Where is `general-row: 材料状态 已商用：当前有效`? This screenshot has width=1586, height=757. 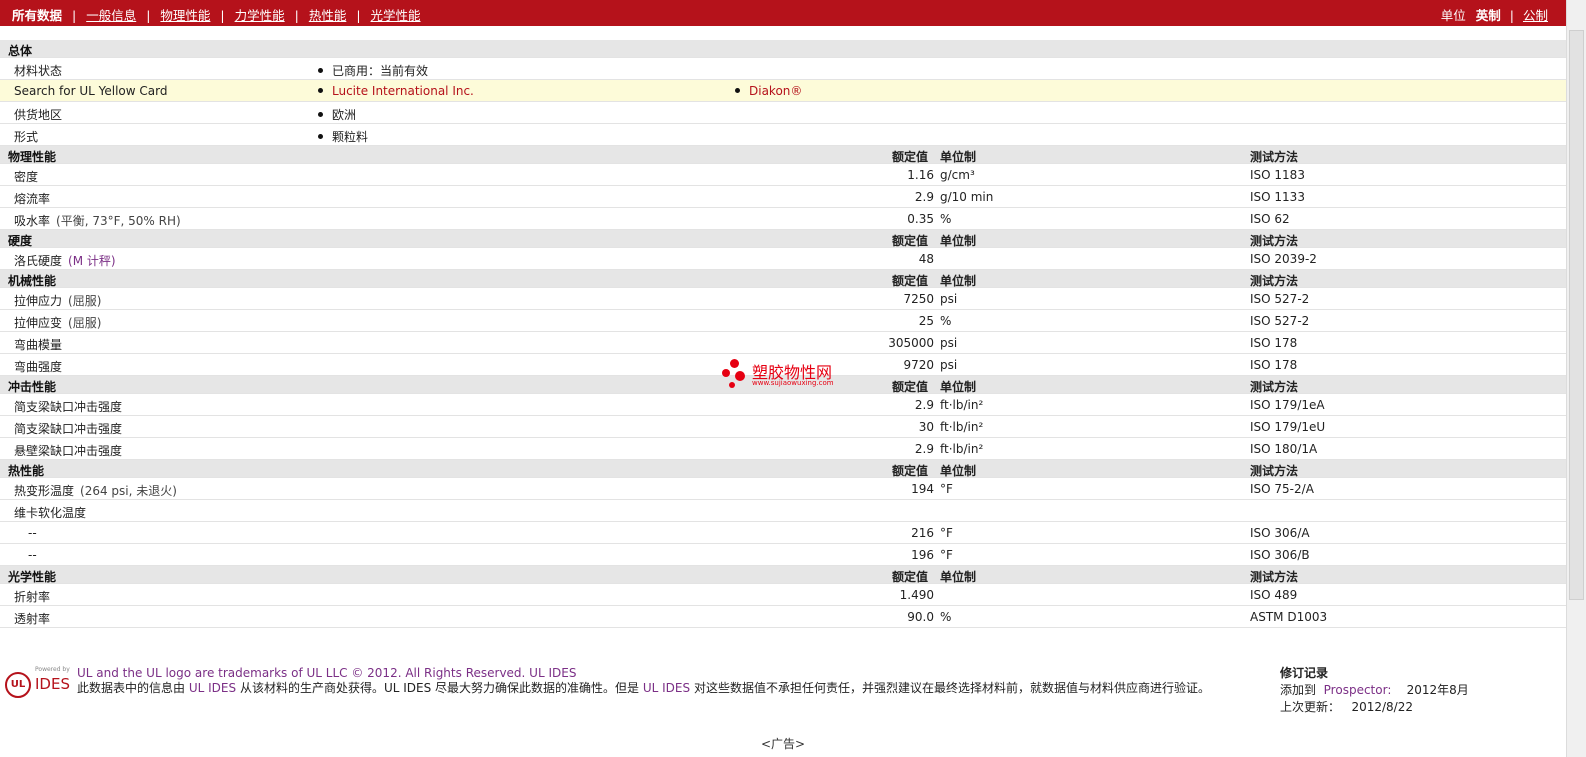
general-row: 材料状态 已商用：当前有效 is located at coordinates (783, 69).